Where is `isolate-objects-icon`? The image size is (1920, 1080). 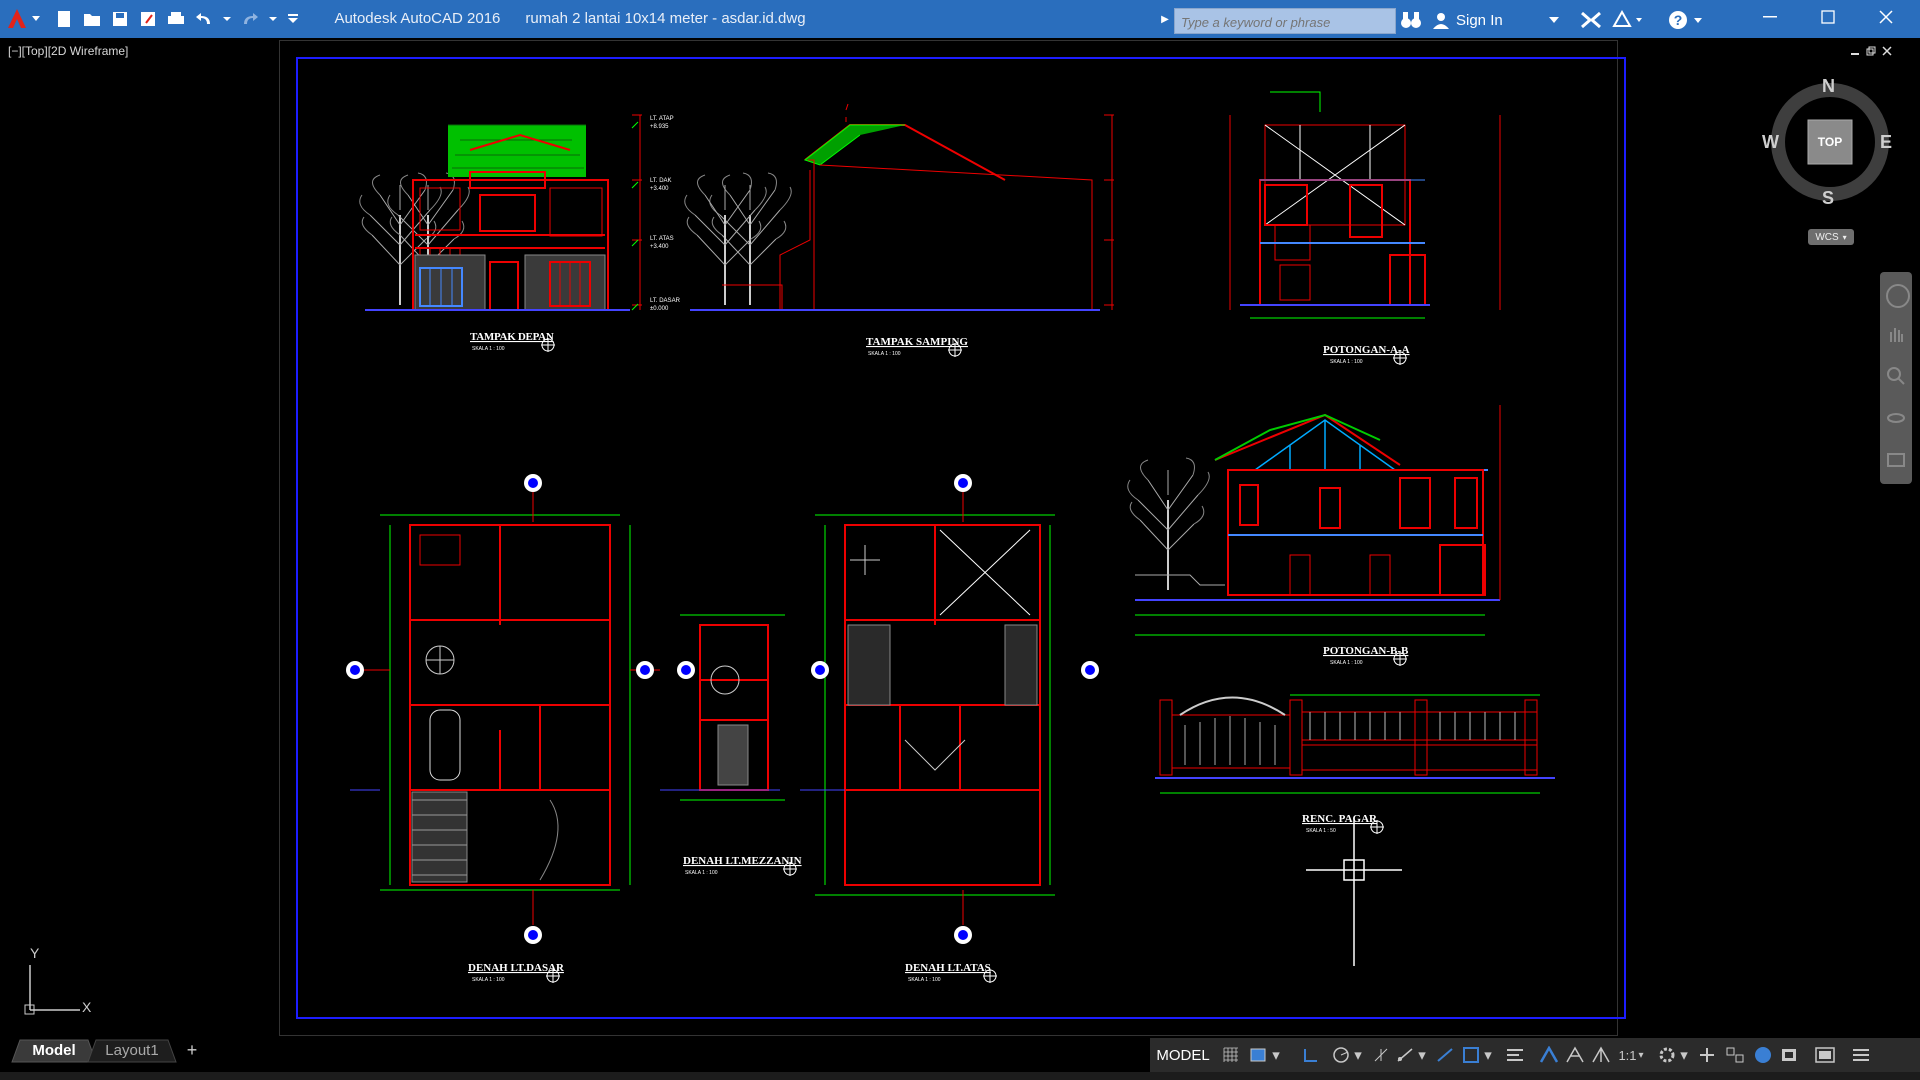
isolate-objects-icon is located at coordinates (1763, 1055).